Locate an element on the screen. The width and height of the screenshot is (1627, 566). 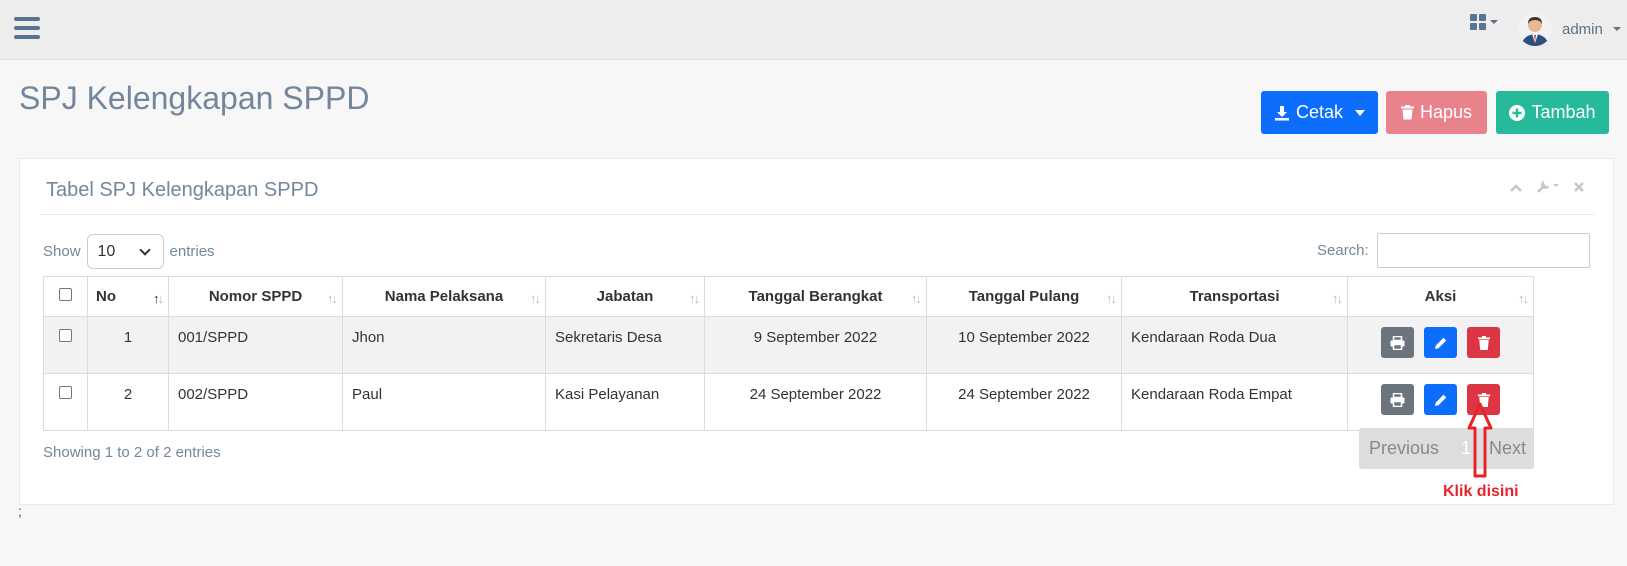
cetak-button: Cetak is located at coordinates (1319, 112).